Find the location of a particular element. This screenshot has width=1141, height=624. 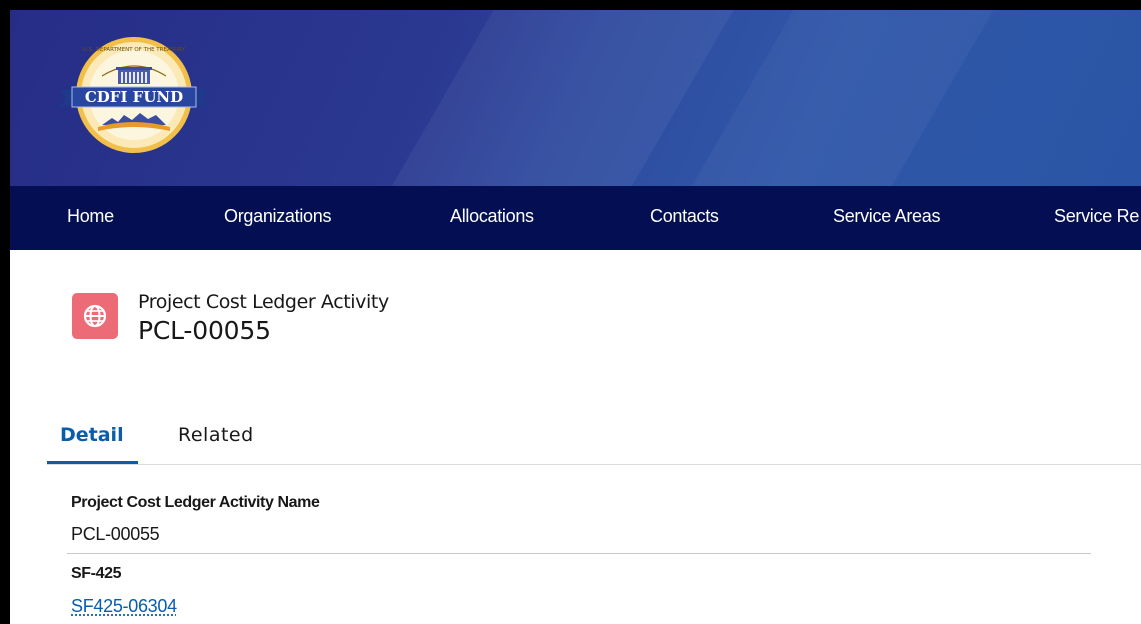

globe-icon is located at coordinates (95, 316).